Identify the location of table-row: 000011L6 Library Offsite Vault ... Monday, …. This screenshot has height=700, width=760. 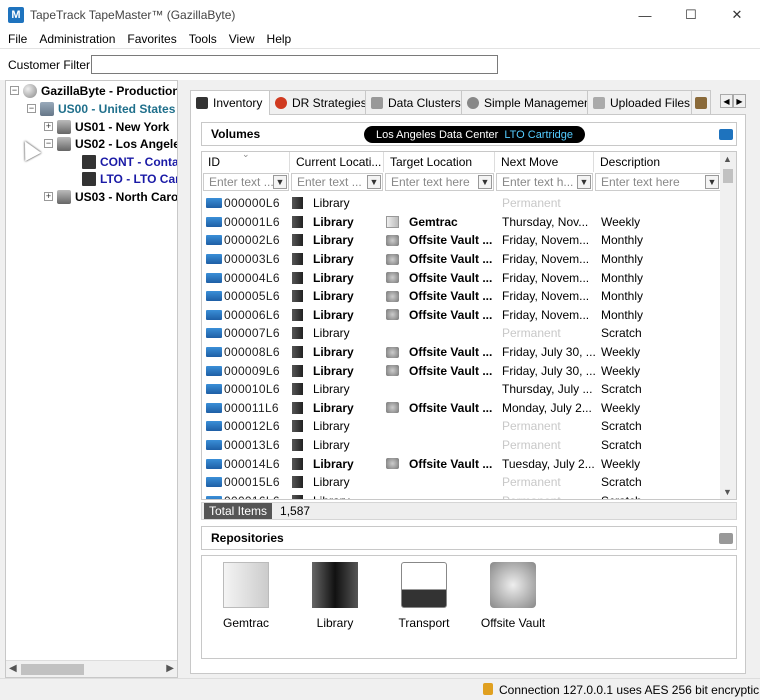
(462, 408).